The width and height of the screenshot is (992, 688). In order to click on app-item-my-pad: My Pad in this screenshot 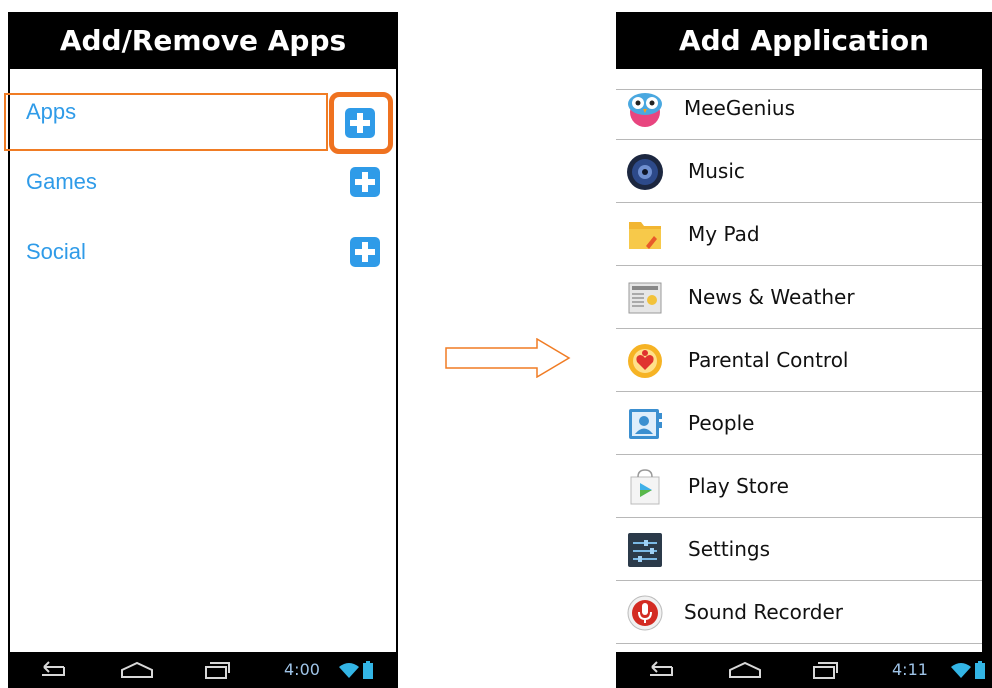, I will do `click(799, 234)`.